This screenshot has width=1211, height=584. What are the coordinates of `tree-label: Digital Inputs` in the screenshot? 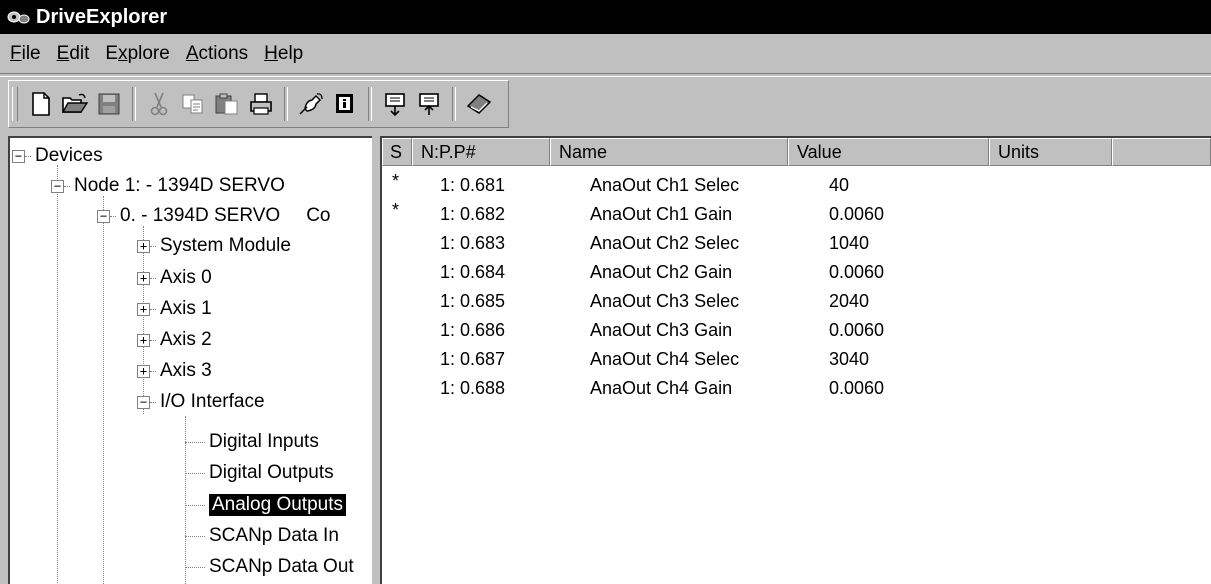 It's located at (264, 441).